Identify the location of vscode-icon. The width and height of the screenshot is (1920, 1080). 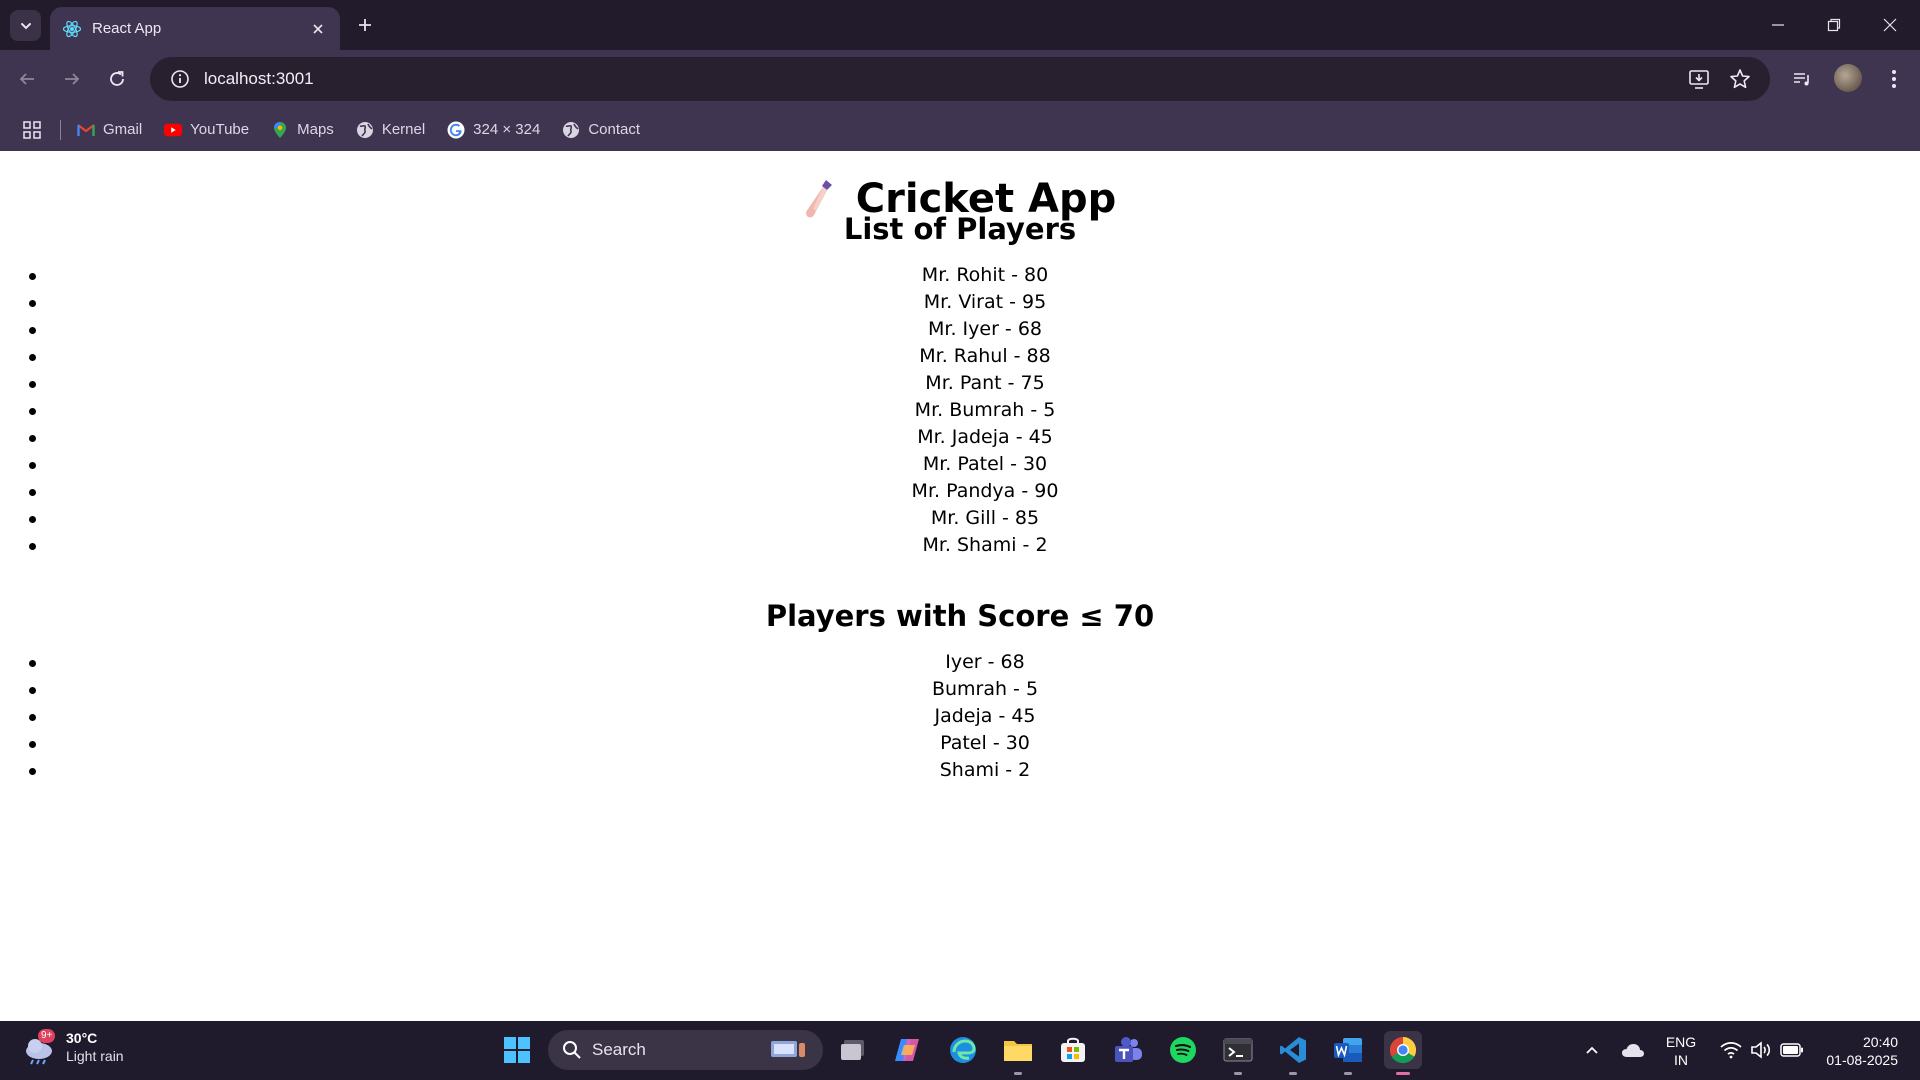
(1293, 1050).